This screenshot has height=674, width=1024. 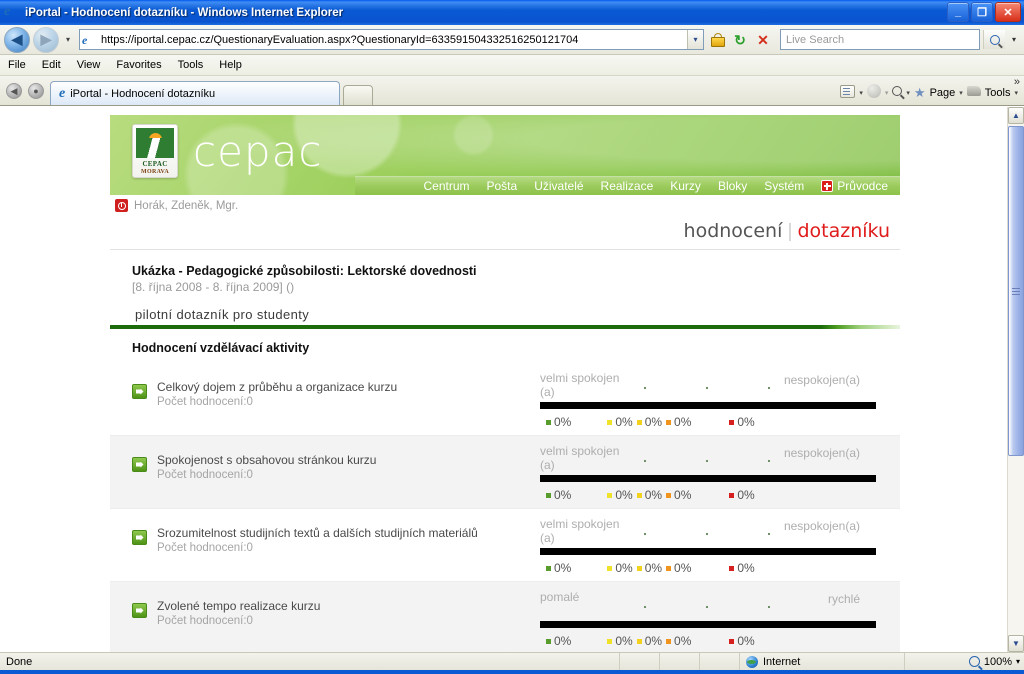 What do you see at coordinates (1018, 661) in the screenshot?
I see `zoom-caret-icon: ▾` at bounding box center [1018, 661].